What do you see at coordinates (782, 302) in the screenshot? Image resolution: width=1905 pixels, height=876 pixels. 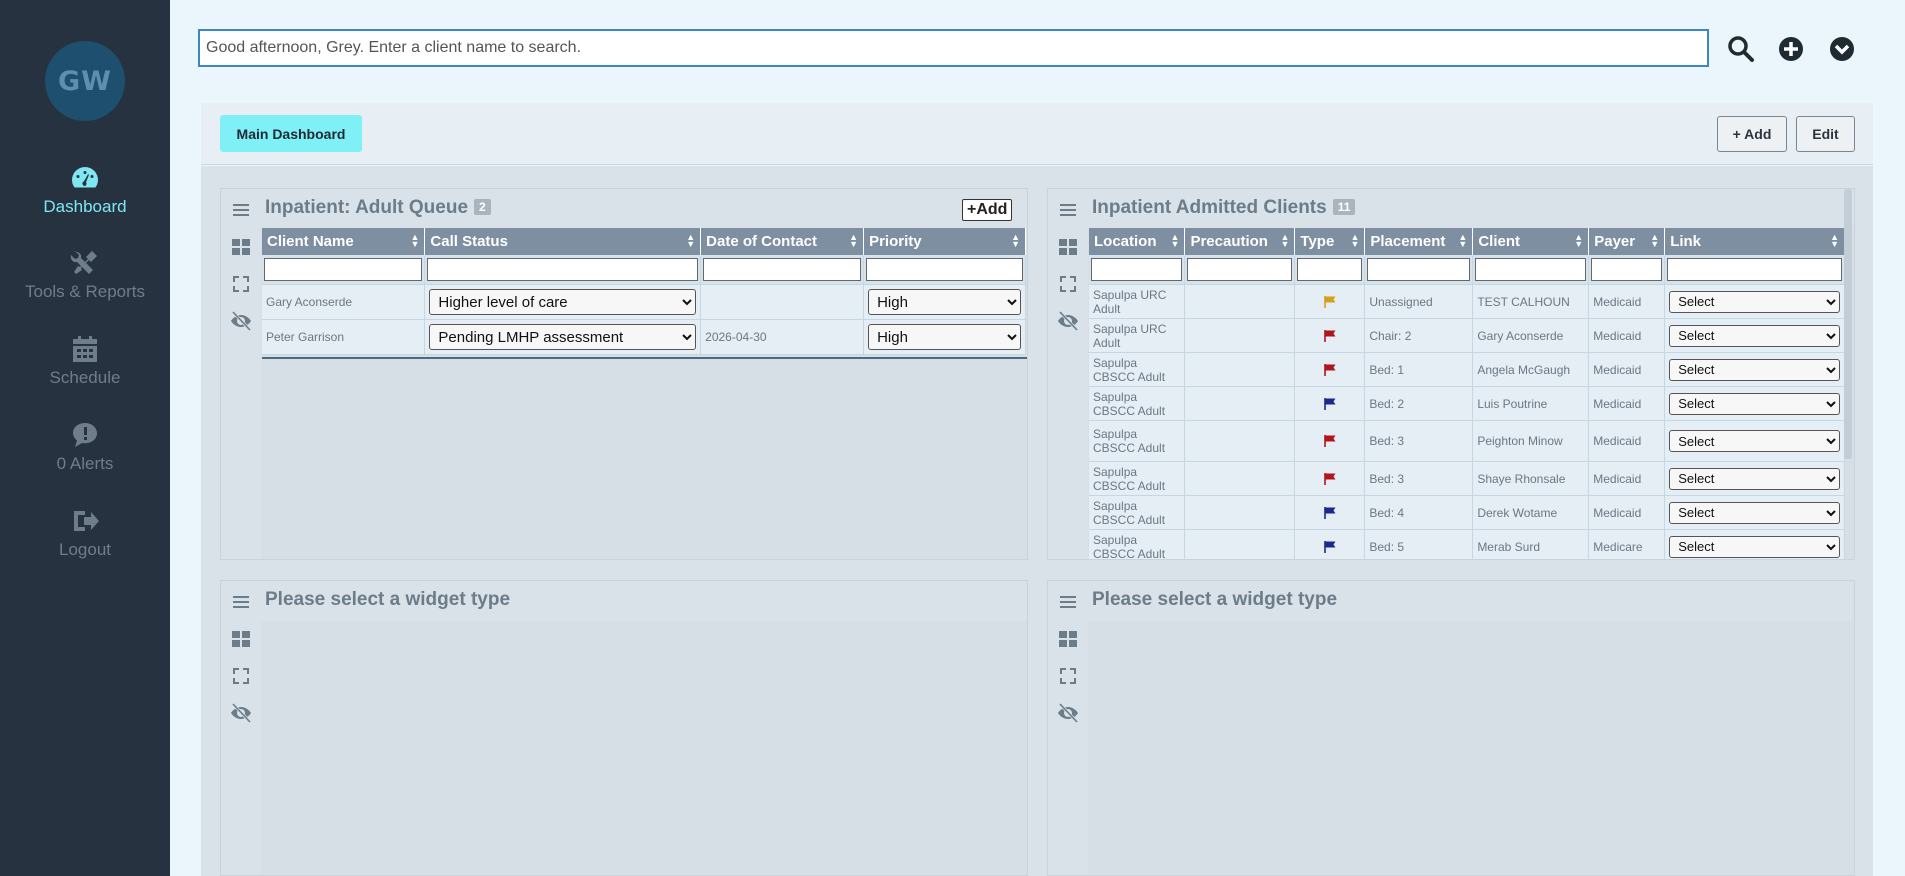 I see `date-cell` at bounding box center [782, 302].